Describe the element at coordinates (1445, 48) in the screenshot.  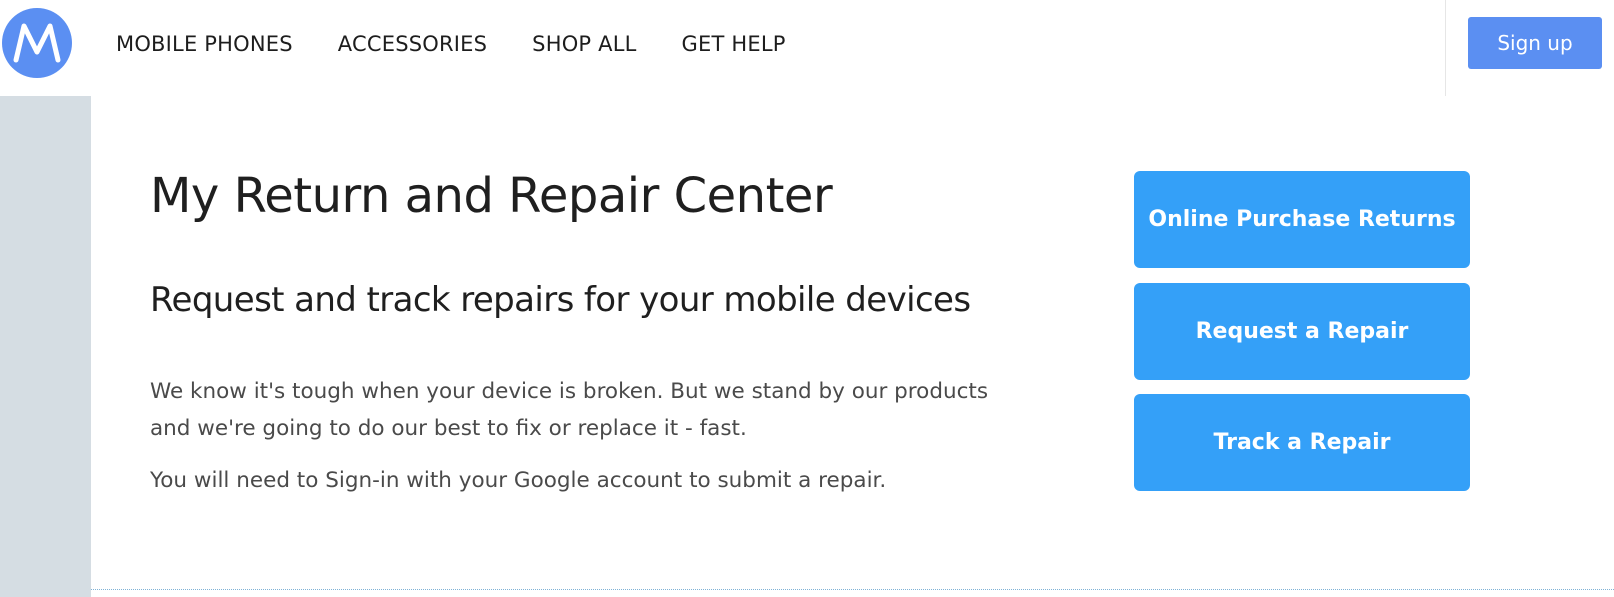
I see `header-divider` at that location.